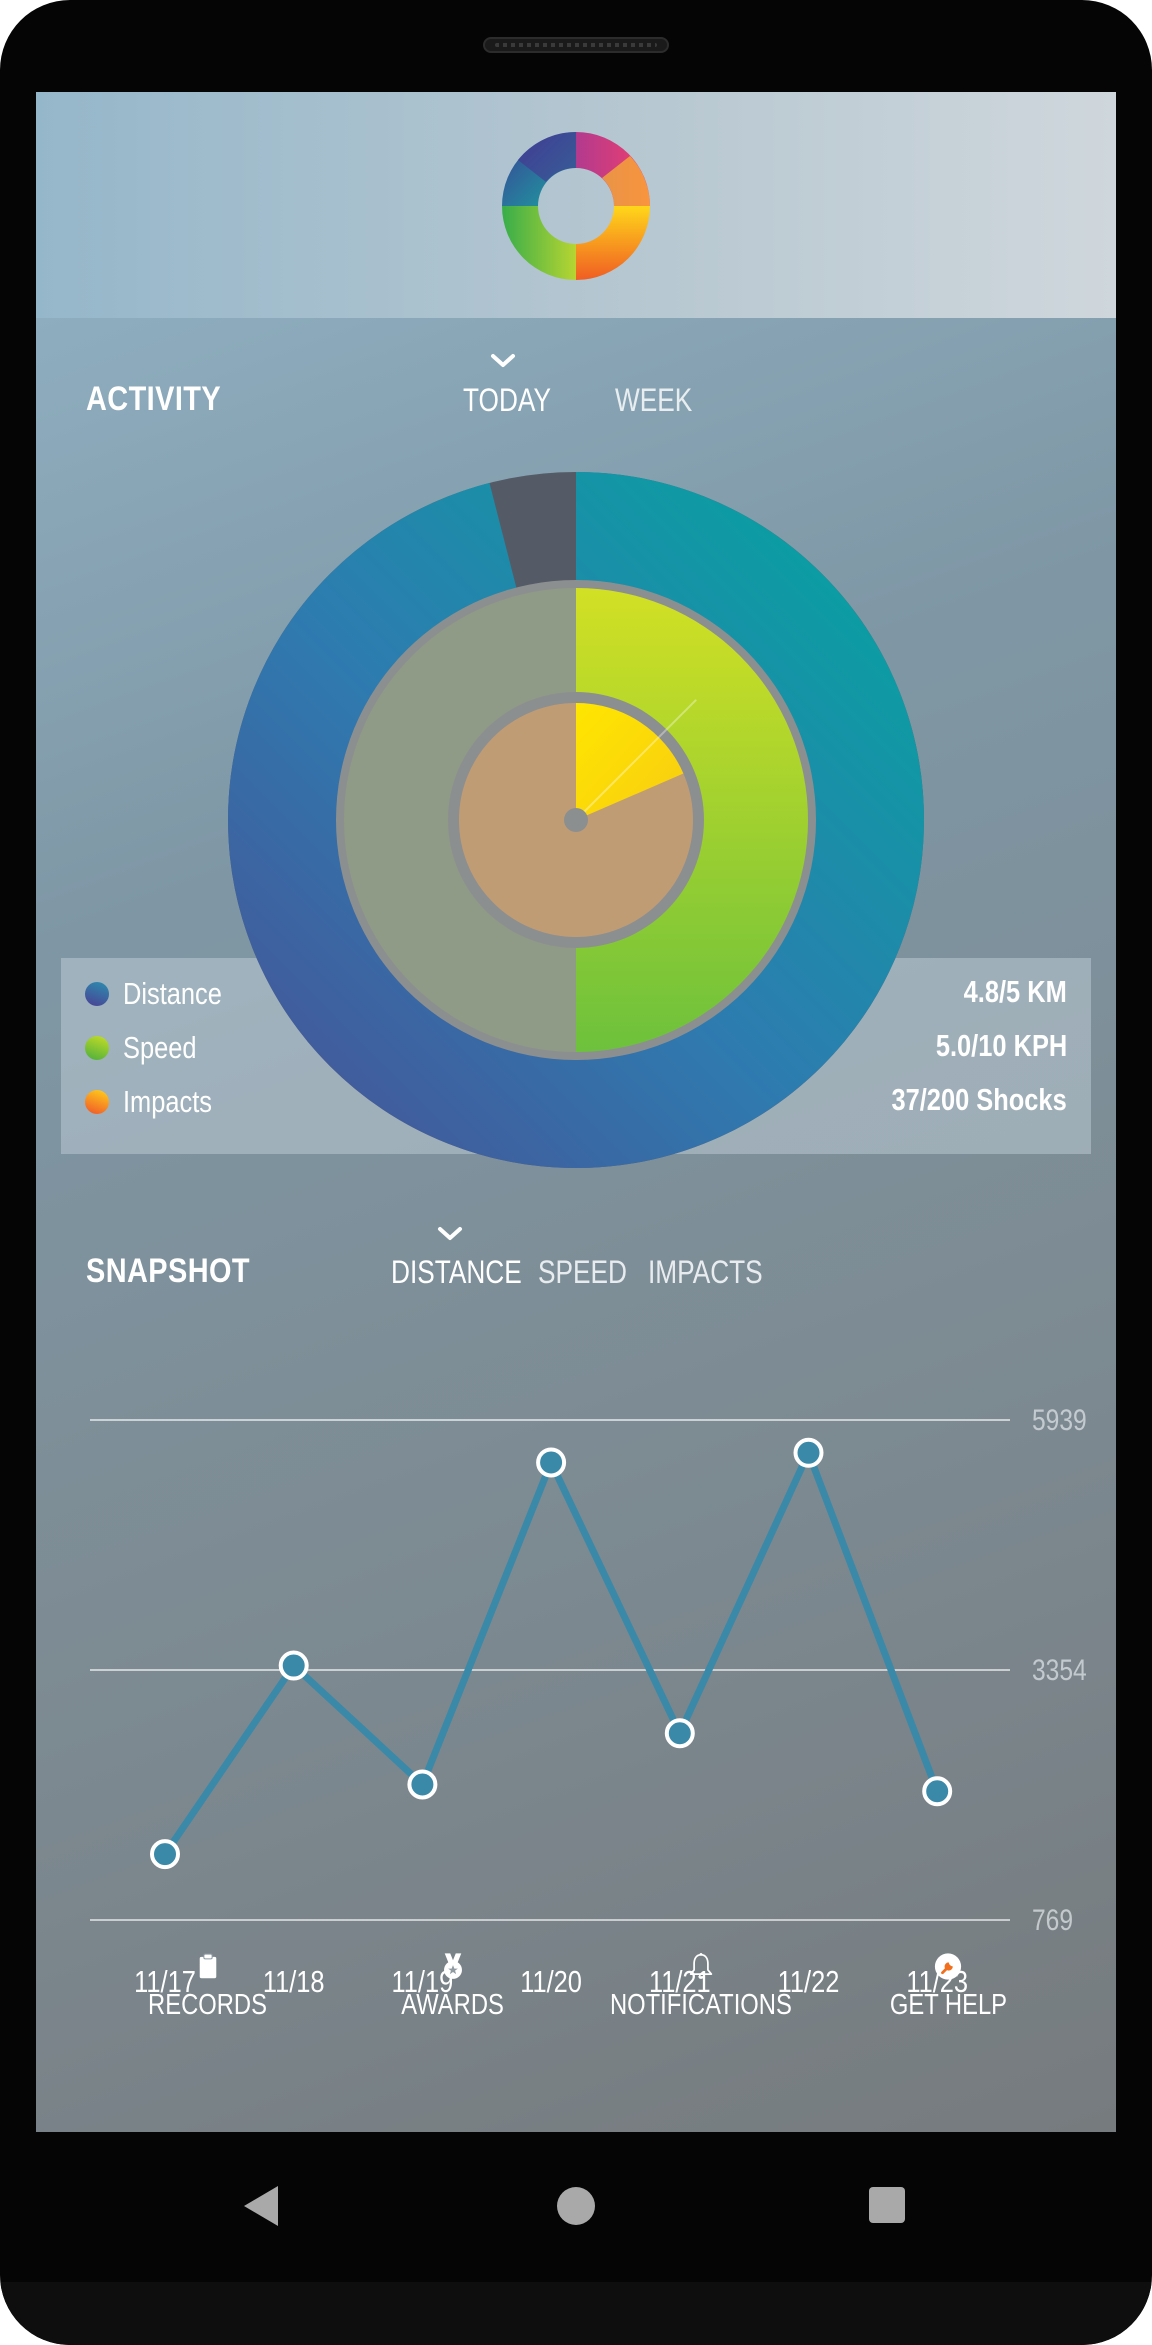 This screenshot has width=1152, height=2345. I want to click on nav-label-get-help: GET HELP, so click(948, 2005).